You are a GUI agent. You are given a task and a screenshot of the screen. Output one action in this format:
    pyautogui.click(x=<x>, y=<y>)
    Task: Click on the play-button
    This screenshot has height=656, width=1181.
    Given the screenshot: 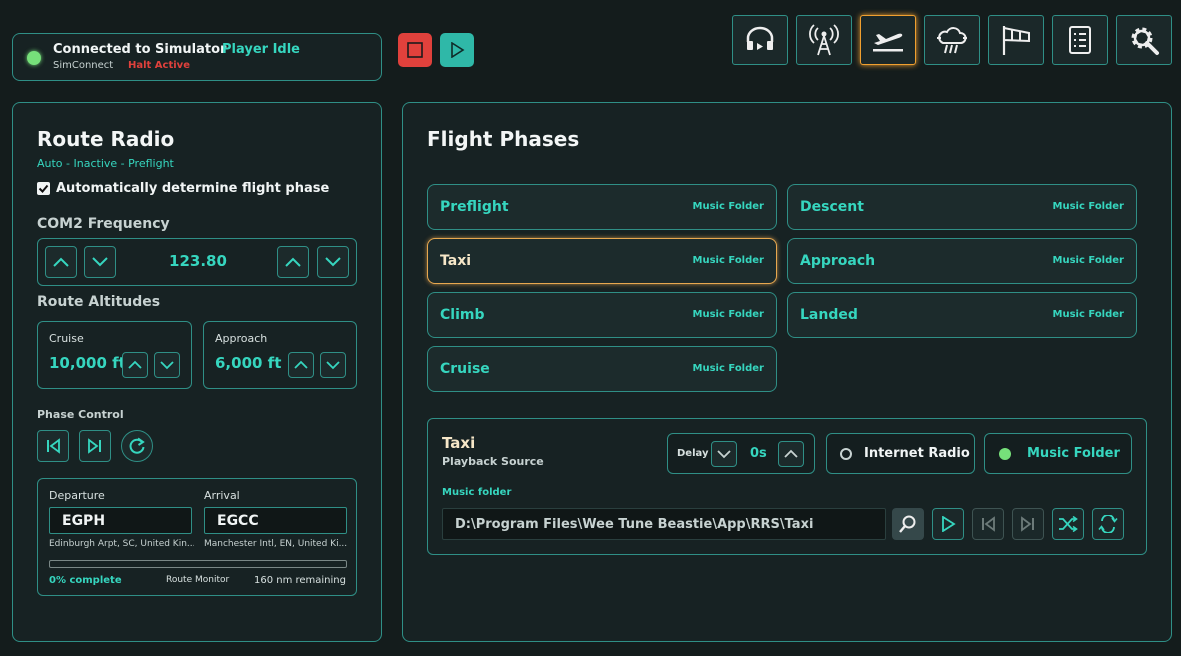 What is the action you would take?
    pyautogui.click(x=457, y=50)
    